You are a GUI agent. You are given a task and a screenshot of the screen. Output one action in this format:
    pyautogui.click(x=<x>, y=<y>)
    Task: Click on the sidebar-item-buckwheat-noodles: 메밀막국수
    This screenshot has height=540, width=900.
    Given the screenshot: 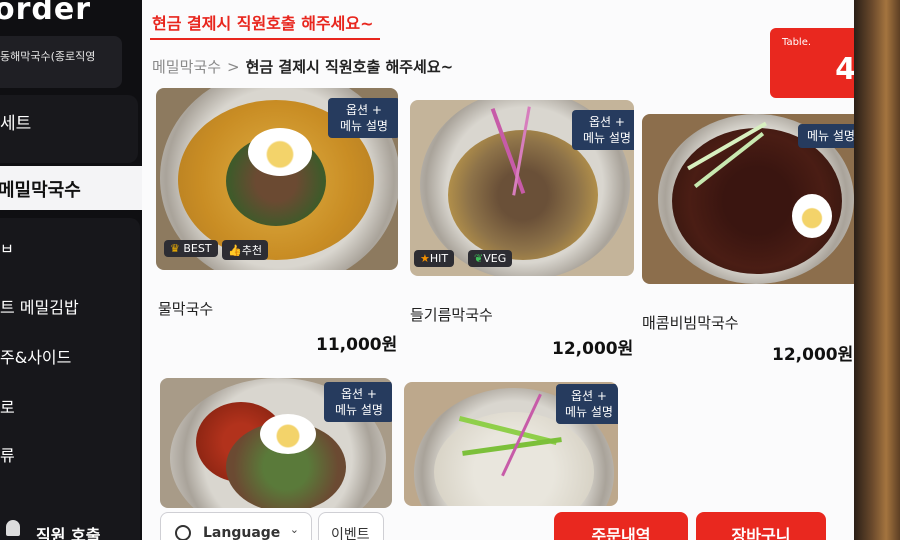 What is the action you would take?
    pyautogui.click(x=71, y=188)
    